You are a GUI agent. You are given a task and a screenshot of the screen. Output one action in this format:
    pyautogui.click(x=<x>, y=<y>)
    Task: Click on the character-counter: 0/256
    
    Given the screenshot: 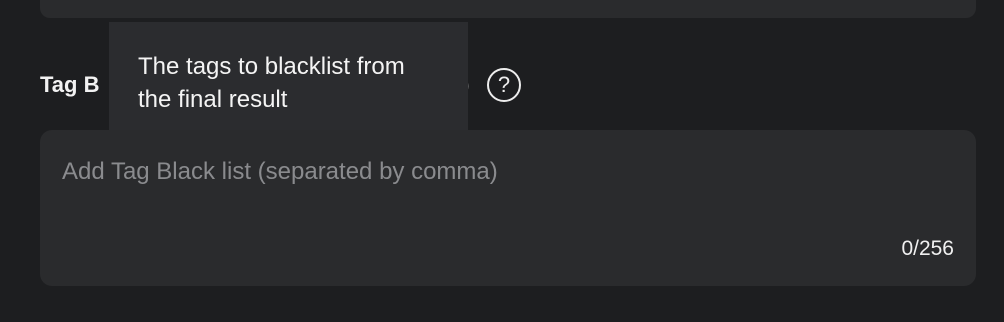 What is the action you would take?
    pyautogui.click(x=927, y=248)
    